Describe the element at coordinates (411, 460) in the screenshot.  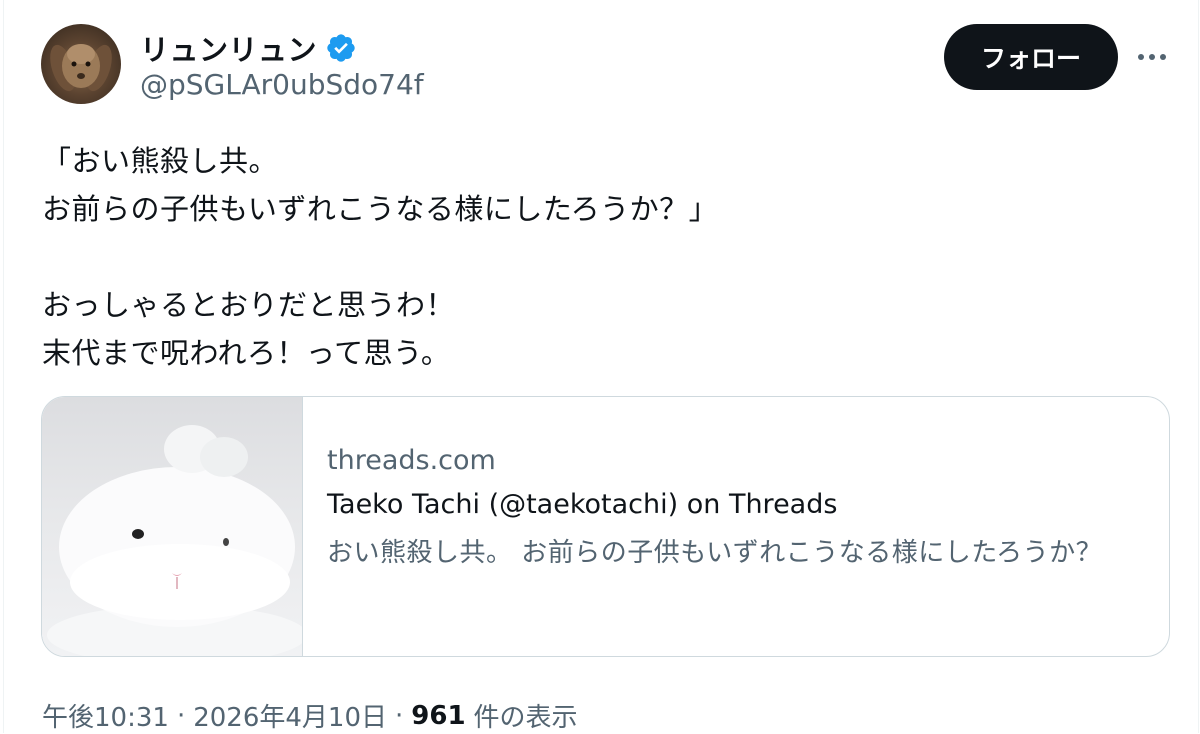
I see `link-card-domain: threads.com` at that location.